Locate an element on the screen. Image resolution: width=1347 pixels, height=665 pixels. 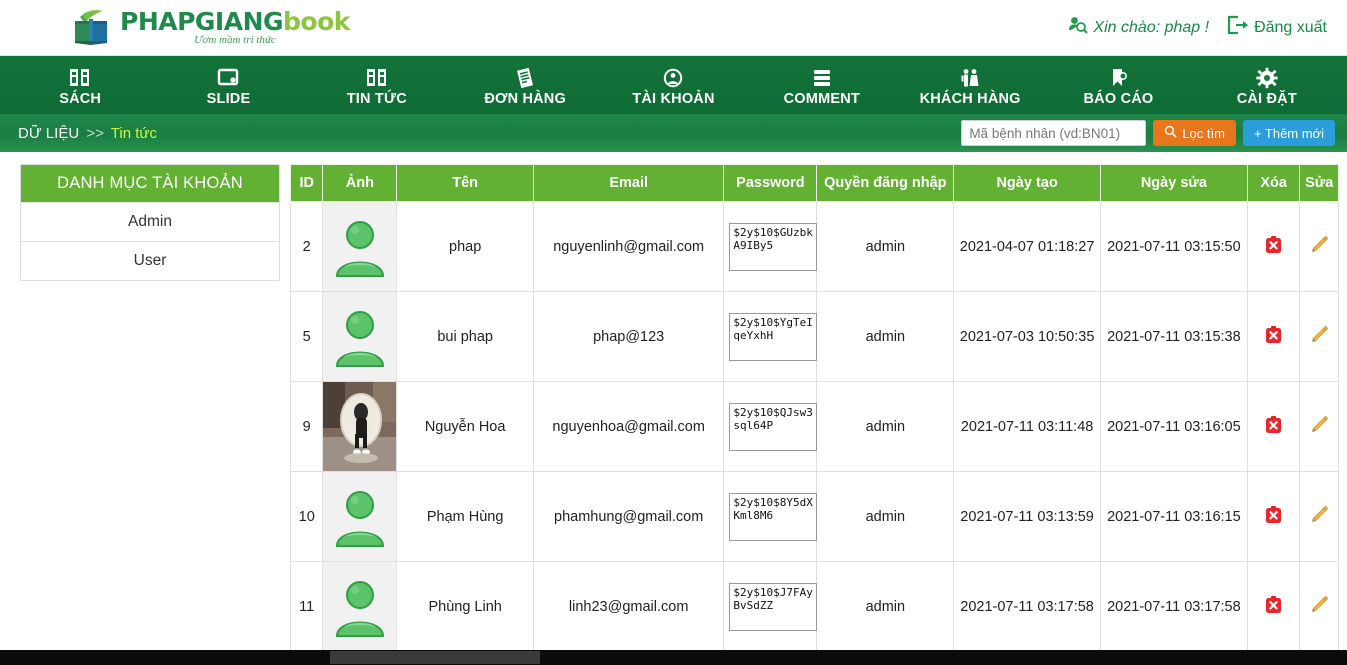
user-area: Xin chào: phap ! Đăng xuất is located at coordinates (1197, 27).